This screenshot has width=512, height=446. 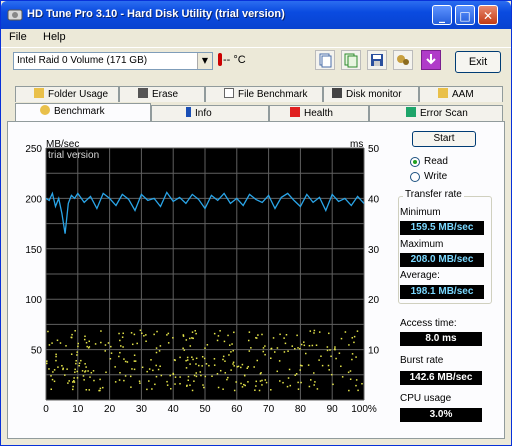 I want to click on x-tick-label: 10, so click(x=78, y=409).